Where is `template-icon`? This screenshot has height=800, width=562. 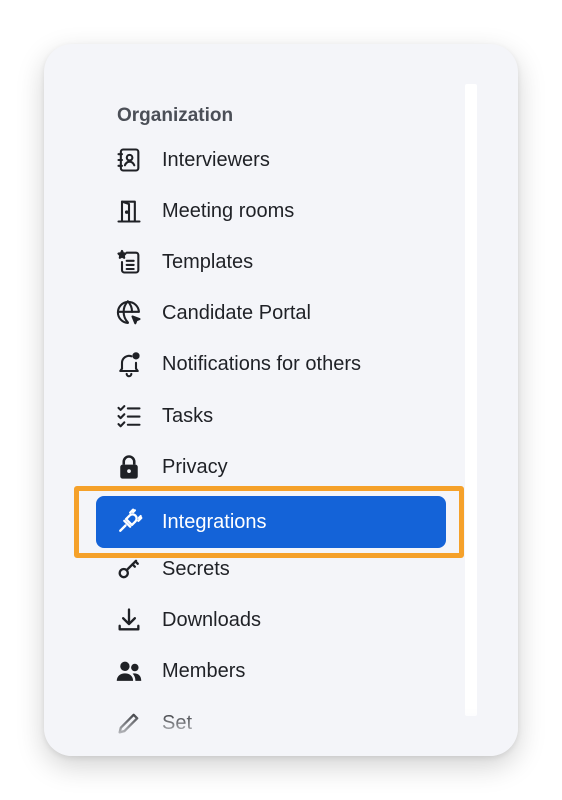 template-icon is located at coordinates (129, 262).